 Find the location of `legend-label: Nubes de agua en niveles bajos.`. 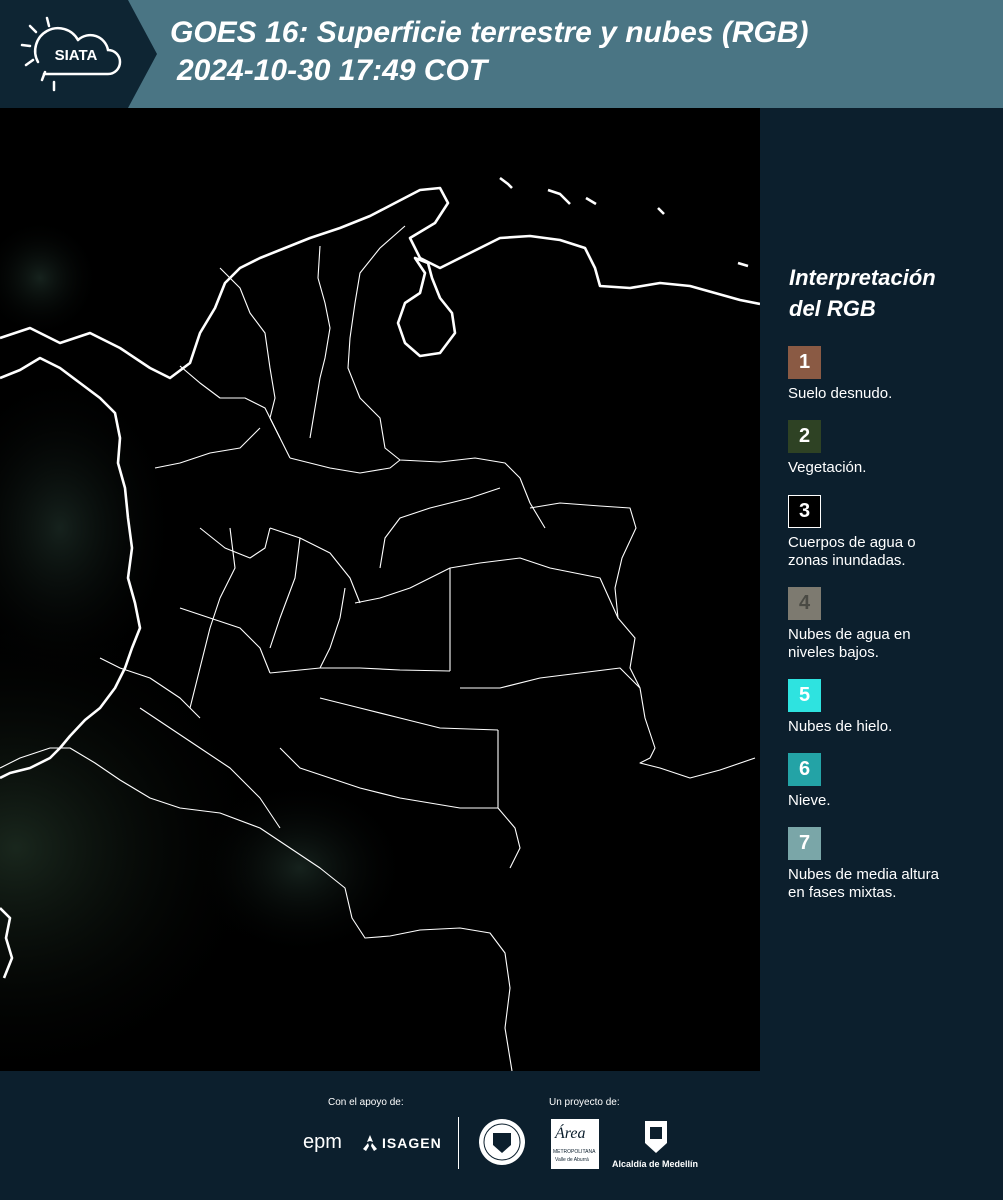

legend-label: Nubes de agua en niveles bajos. is located at coordinates (893, 644).